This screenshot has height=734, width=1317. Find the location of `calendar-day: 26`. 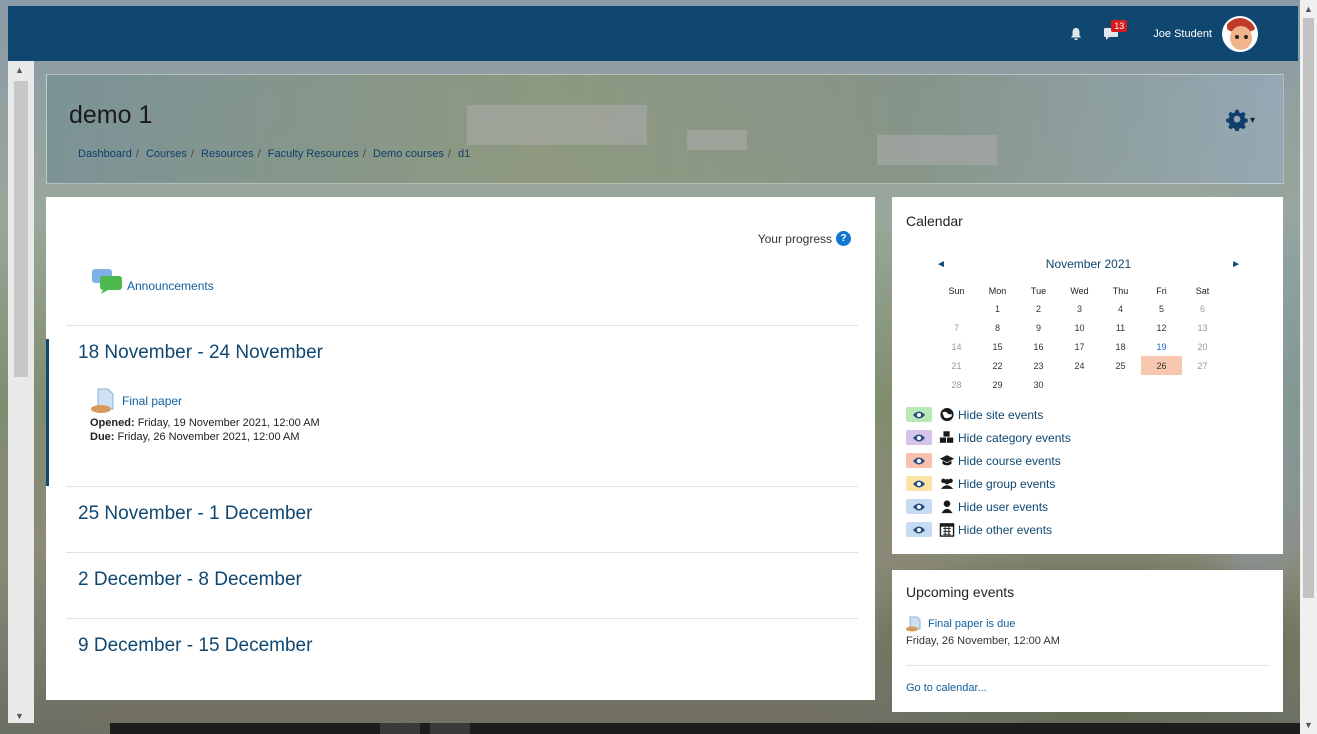

calendar-day: 26 is located at coordinates (1161, 365).